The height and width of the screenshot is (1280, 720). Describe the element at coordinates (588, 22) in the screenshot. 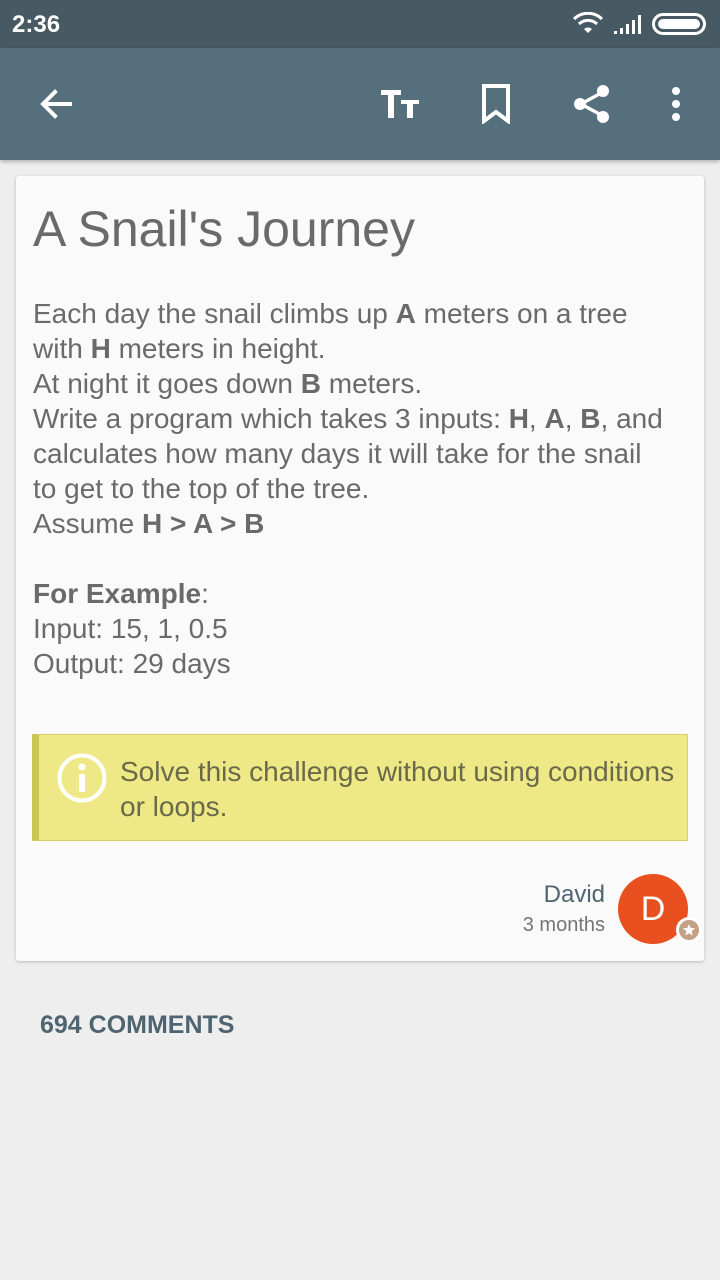

I see `wifi-icon` at that location.